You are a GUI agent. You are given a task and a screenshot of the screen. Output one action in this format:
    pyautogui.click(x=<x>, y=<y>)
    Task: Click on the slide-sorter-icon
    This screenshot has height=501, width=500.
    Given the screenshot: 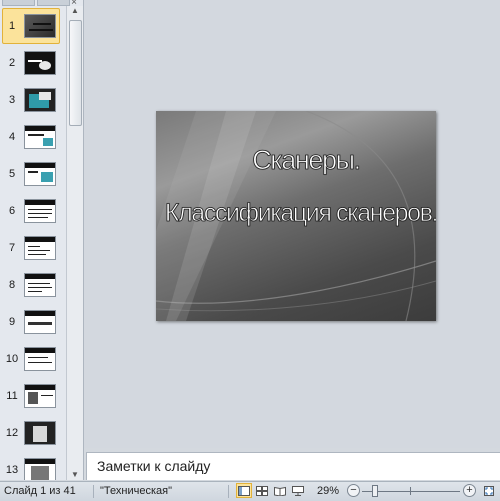 What is the action you would take?
    pyautogui.click(x=262, y=490)
    